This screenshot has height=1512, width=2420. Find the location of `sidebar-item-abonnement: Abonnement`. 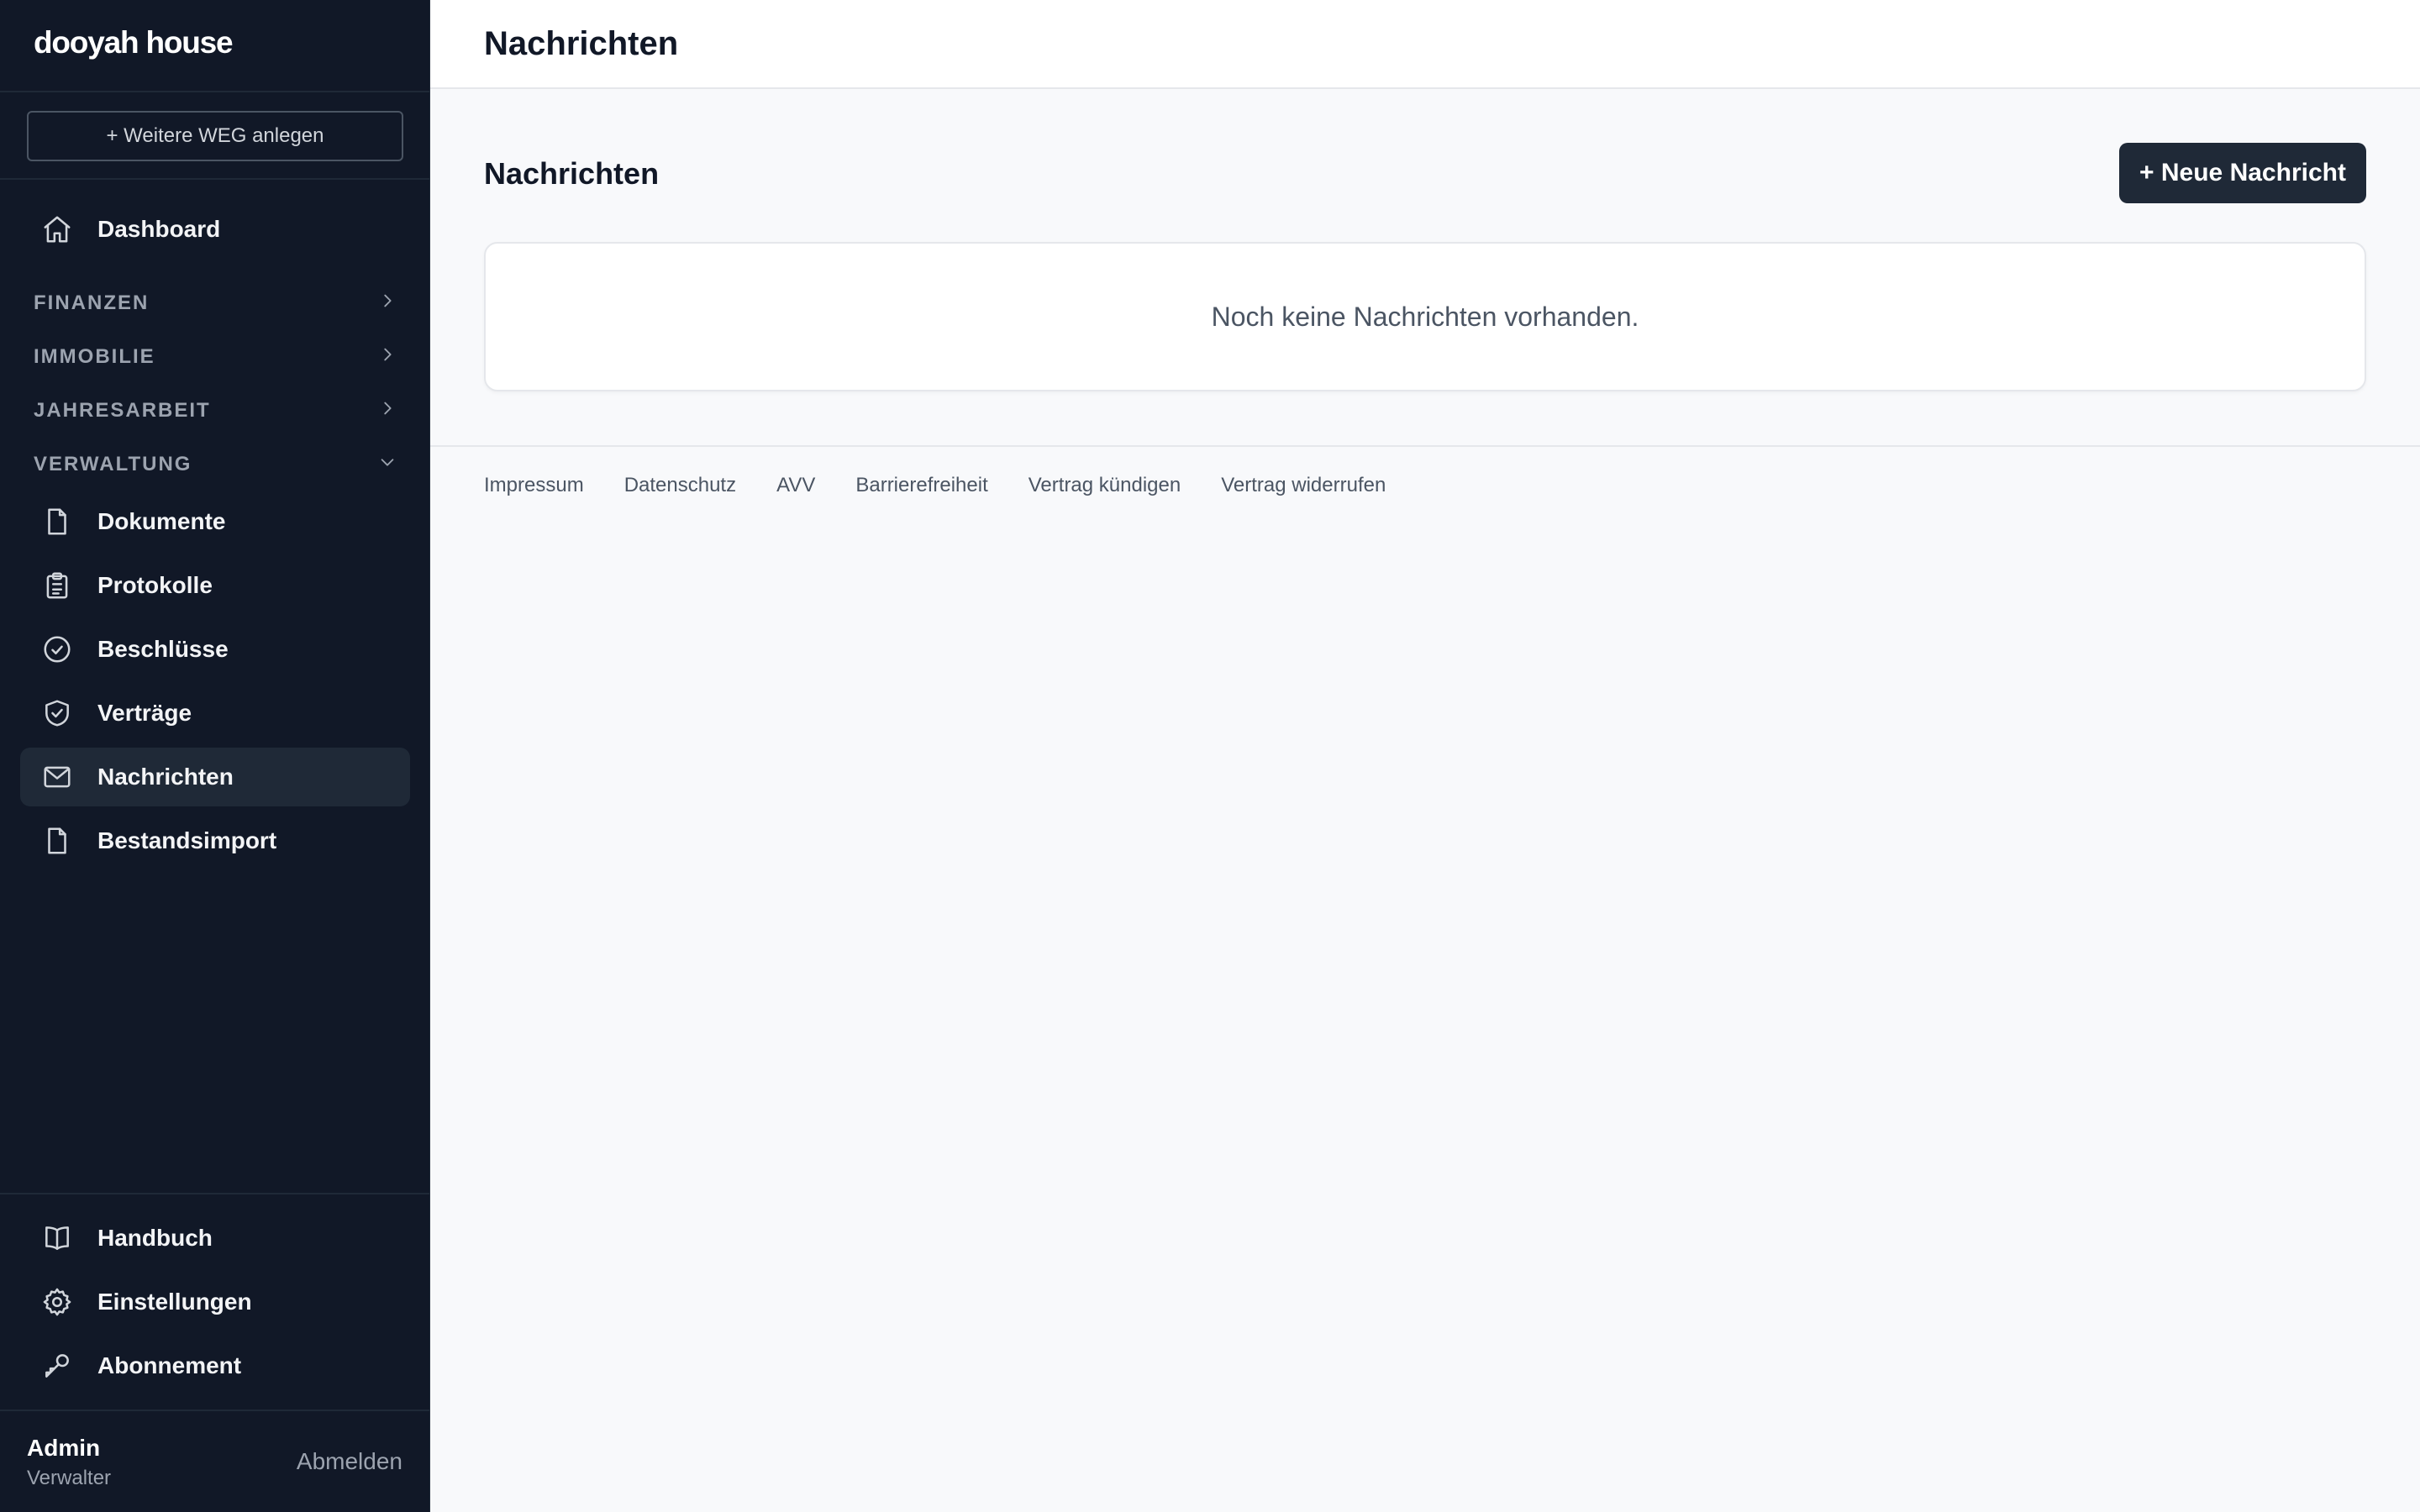

sidebar-item-abonnement: Abonnement is located at coordinates (215, 1365).